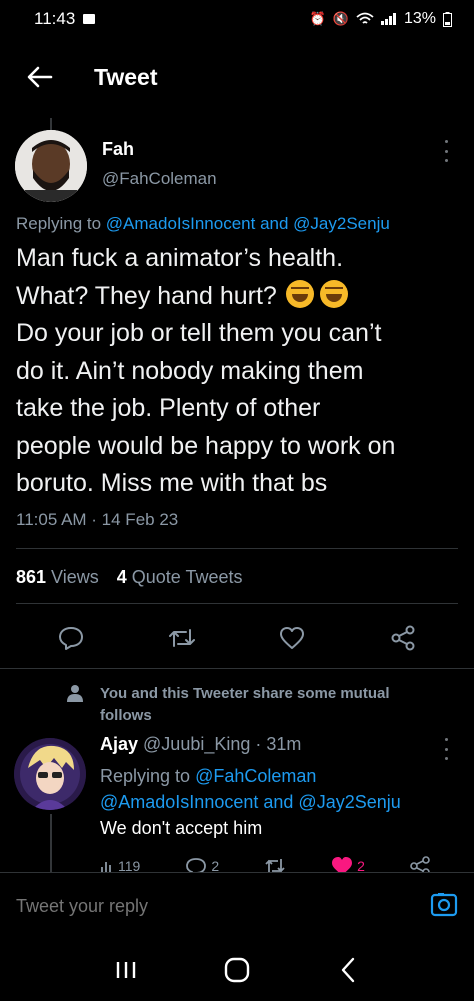 This screenshot has height=1001, width=474. What do you see at coordinates (199, 333) in the screenshot?
I see `tweet-line: Do your job or tell them you can’t` at bounding box center [199, 333].